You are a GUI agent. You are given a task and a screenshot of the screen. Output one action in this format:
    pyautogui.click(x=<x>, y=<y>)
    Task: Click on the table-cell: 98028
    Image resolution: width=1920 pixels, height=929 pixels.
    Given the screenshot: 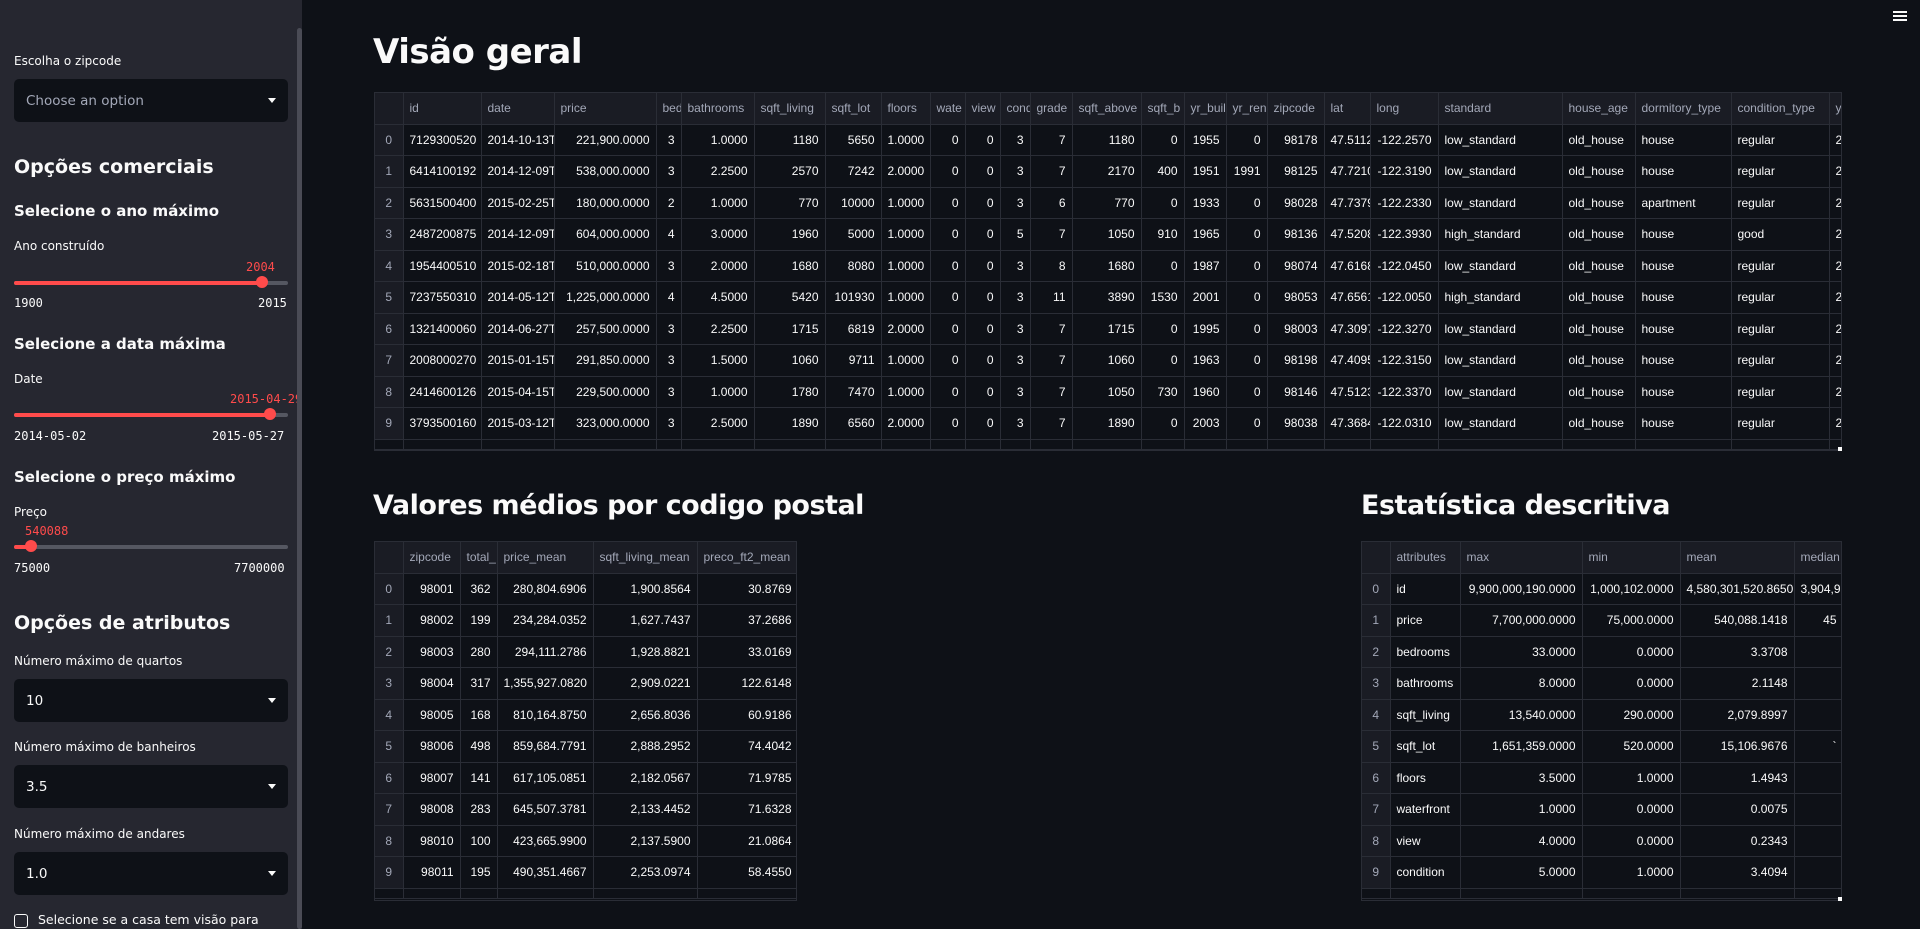 What is the action you would take?
    pyautogui.click(x=1296, y=203)
    